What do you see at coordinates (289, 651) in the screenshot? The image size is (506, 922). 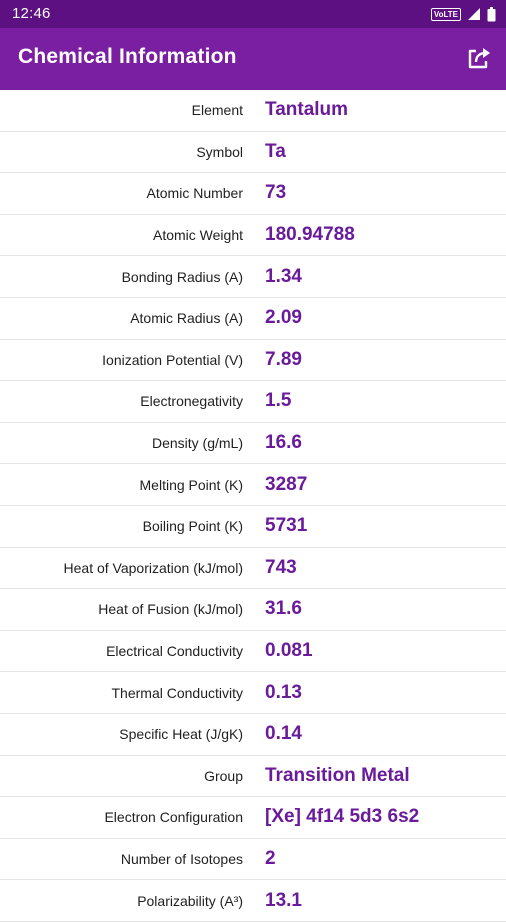 I see `property-value: 0.081` at bounding box center [289, 651].